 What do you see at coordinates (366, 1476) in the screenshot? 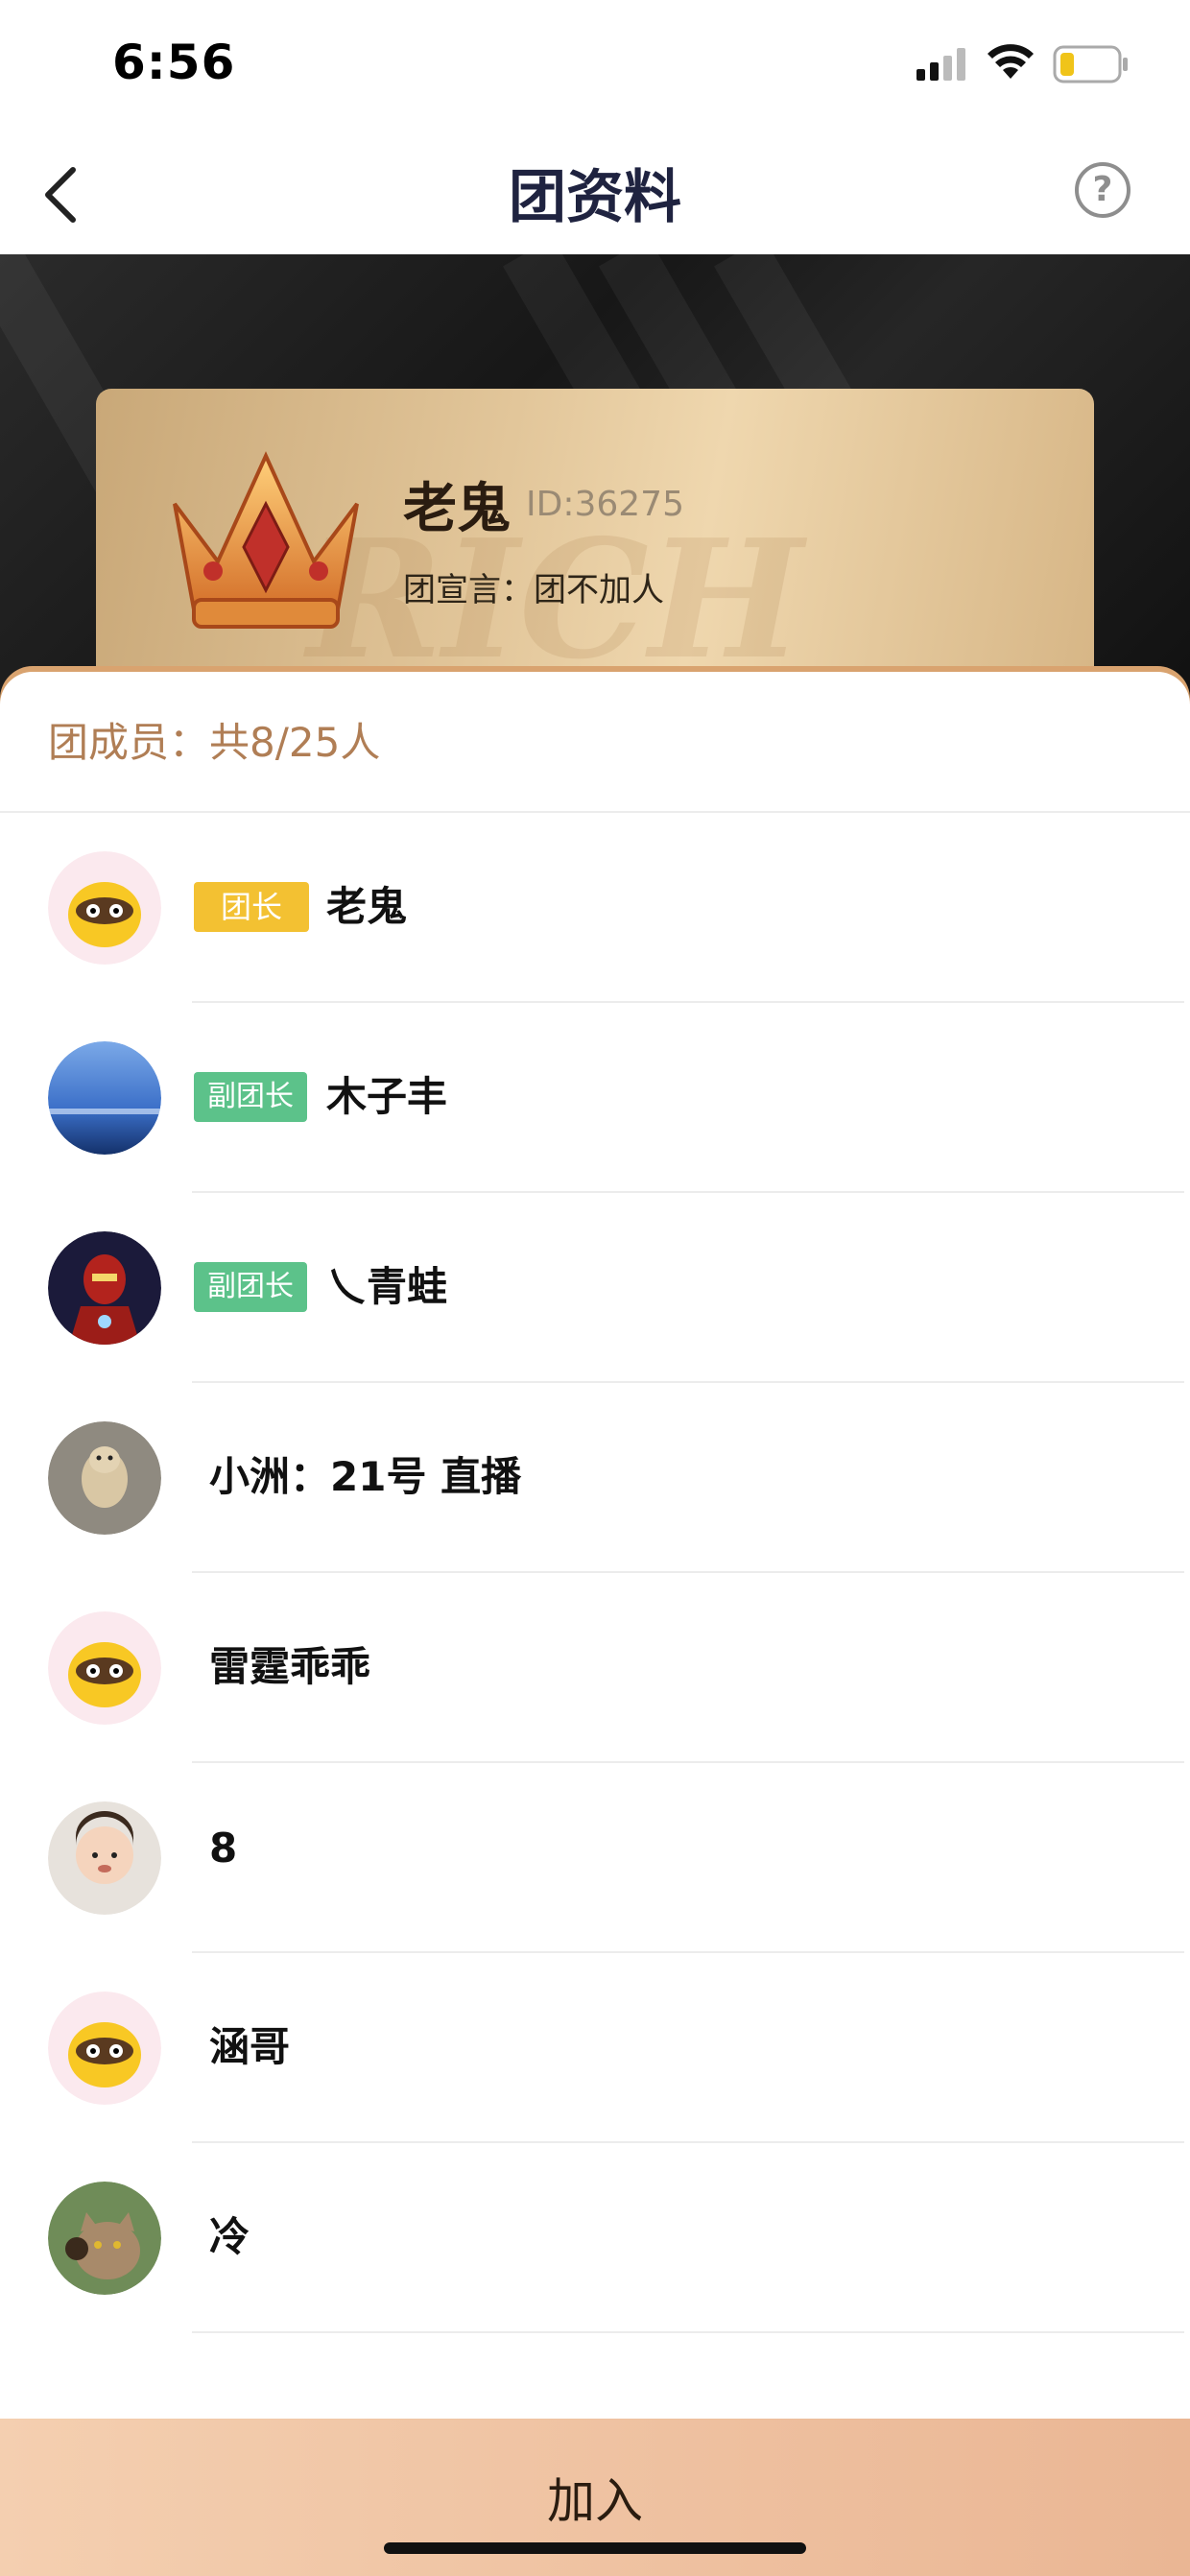
I see `member-name: 小洲：21号 直播` at bounding box center [366, 1476].